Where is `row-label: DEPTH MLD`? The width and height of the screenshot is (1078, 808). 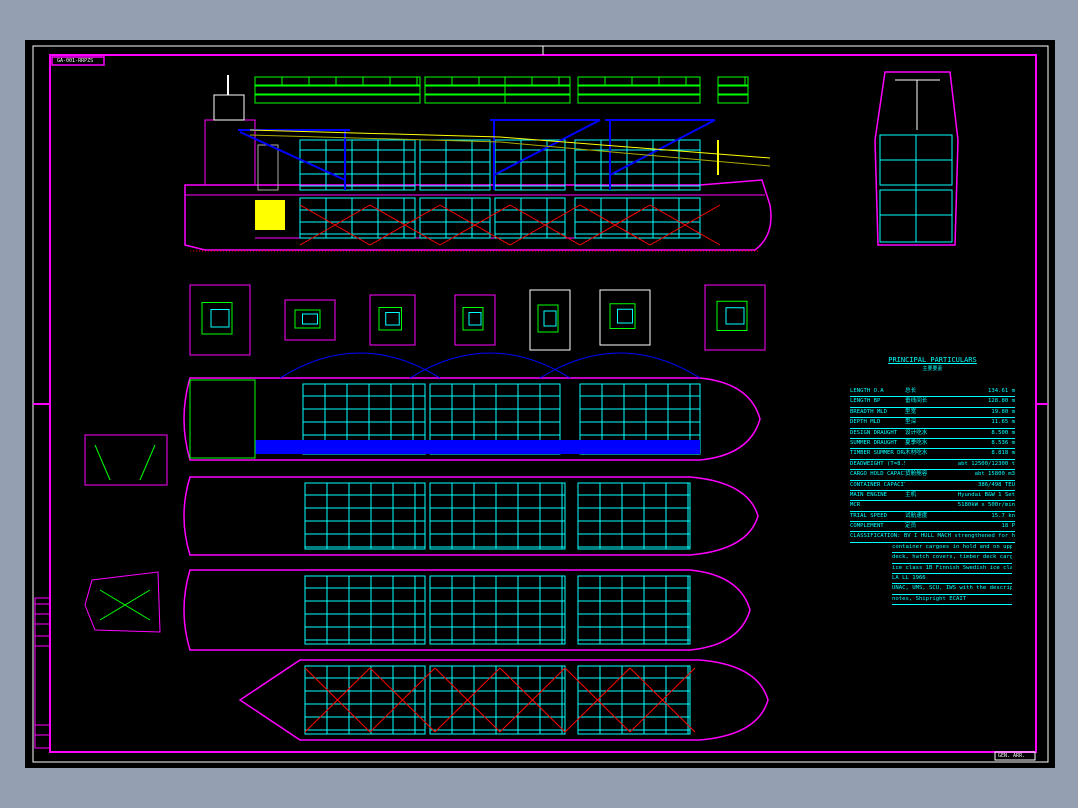 row-label: DEPTH MLD is located at coordinates (865, 422).